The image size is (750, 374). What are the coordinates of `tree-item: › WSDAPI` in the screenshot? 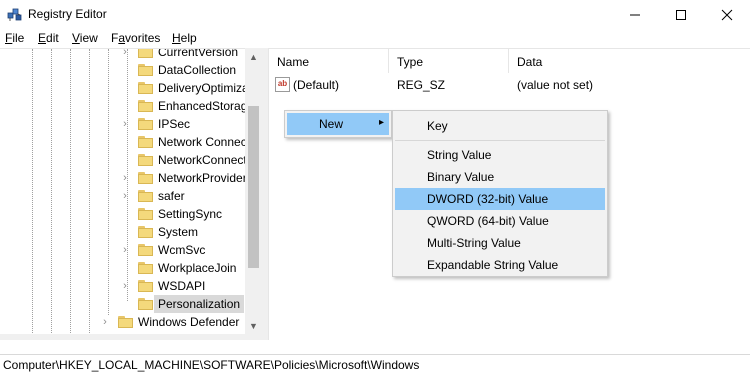 It's located at (191, 286).